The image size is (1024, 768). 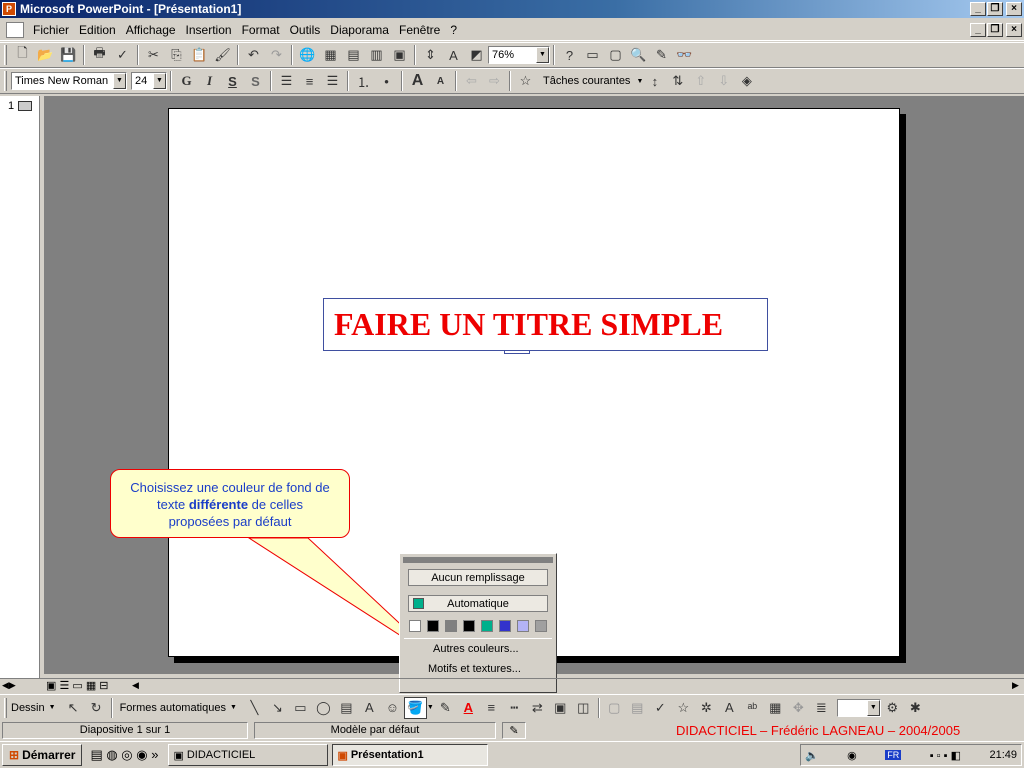 What do you see at coordinates (330, 55) in the screenshot?
I see `tables-borders-icon: ▦` at bounding box center [330, 55].